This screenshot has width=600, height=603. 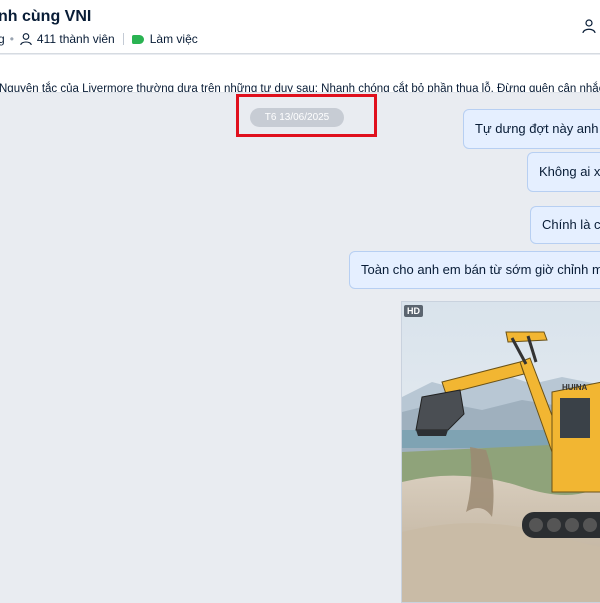 I want to click on highlight-box, so click(x=306, y=115).